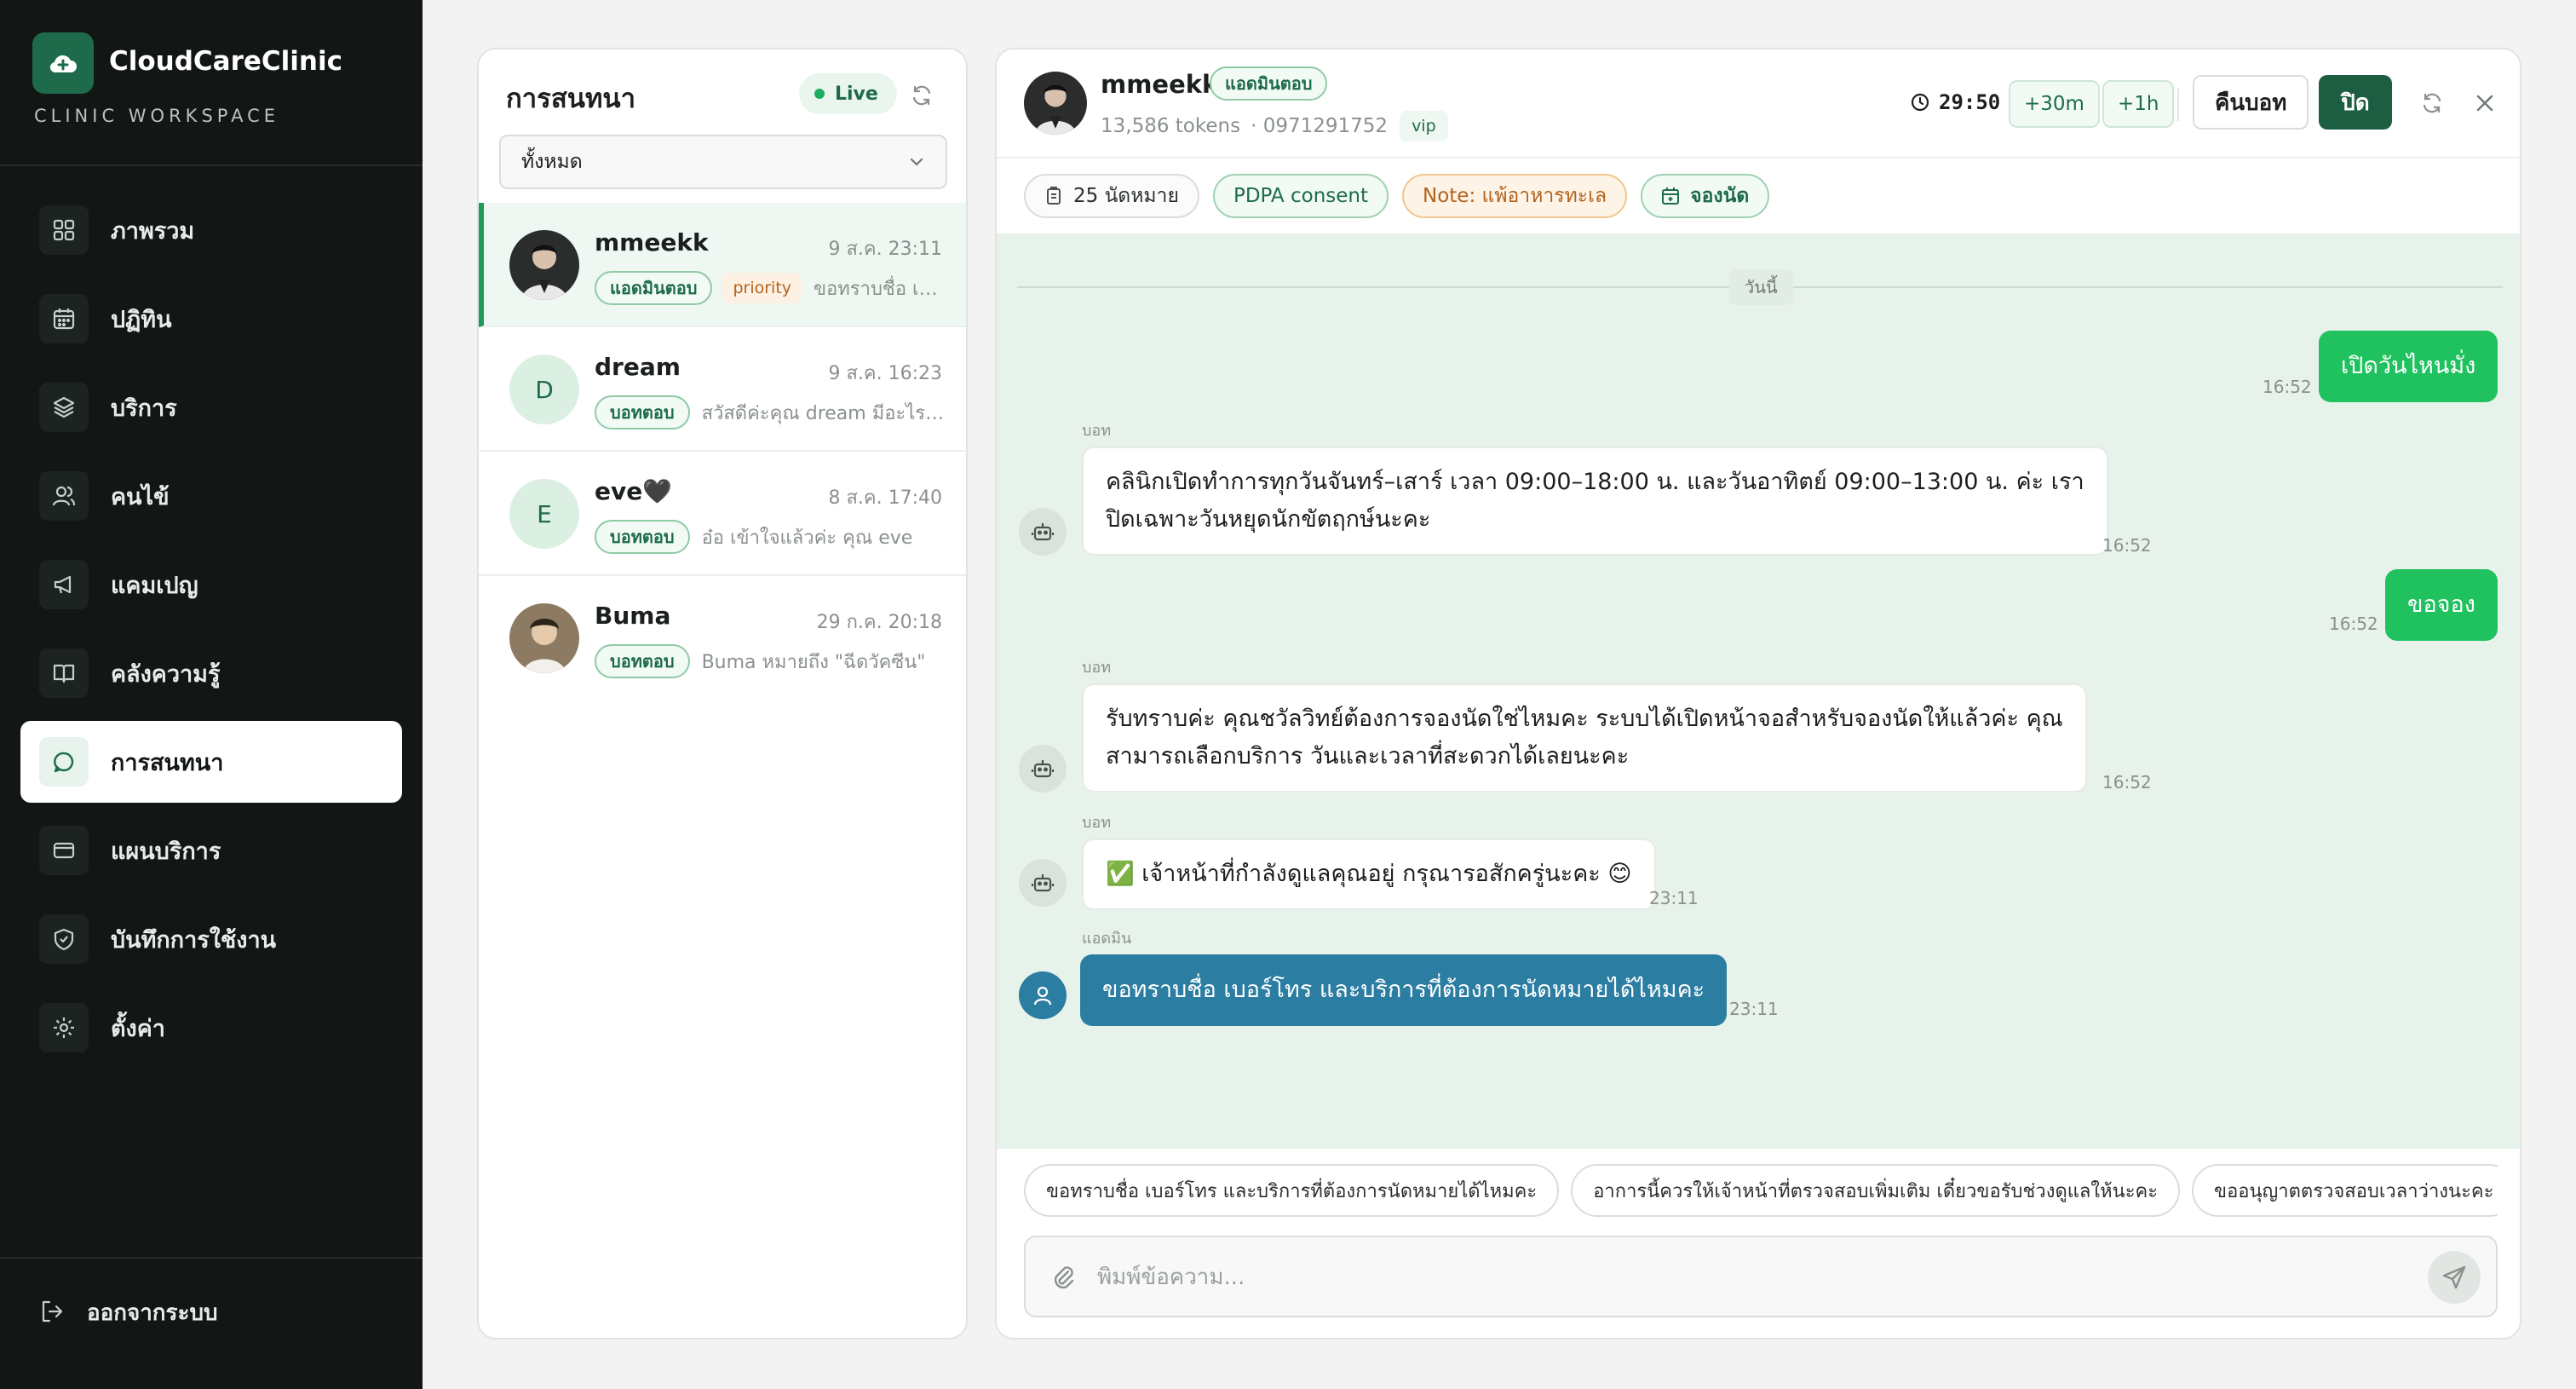 The image size is (2576, 1389). Describe the element at coordinates (1745, 1277) in the screenshot. I see `message-input` at that location.